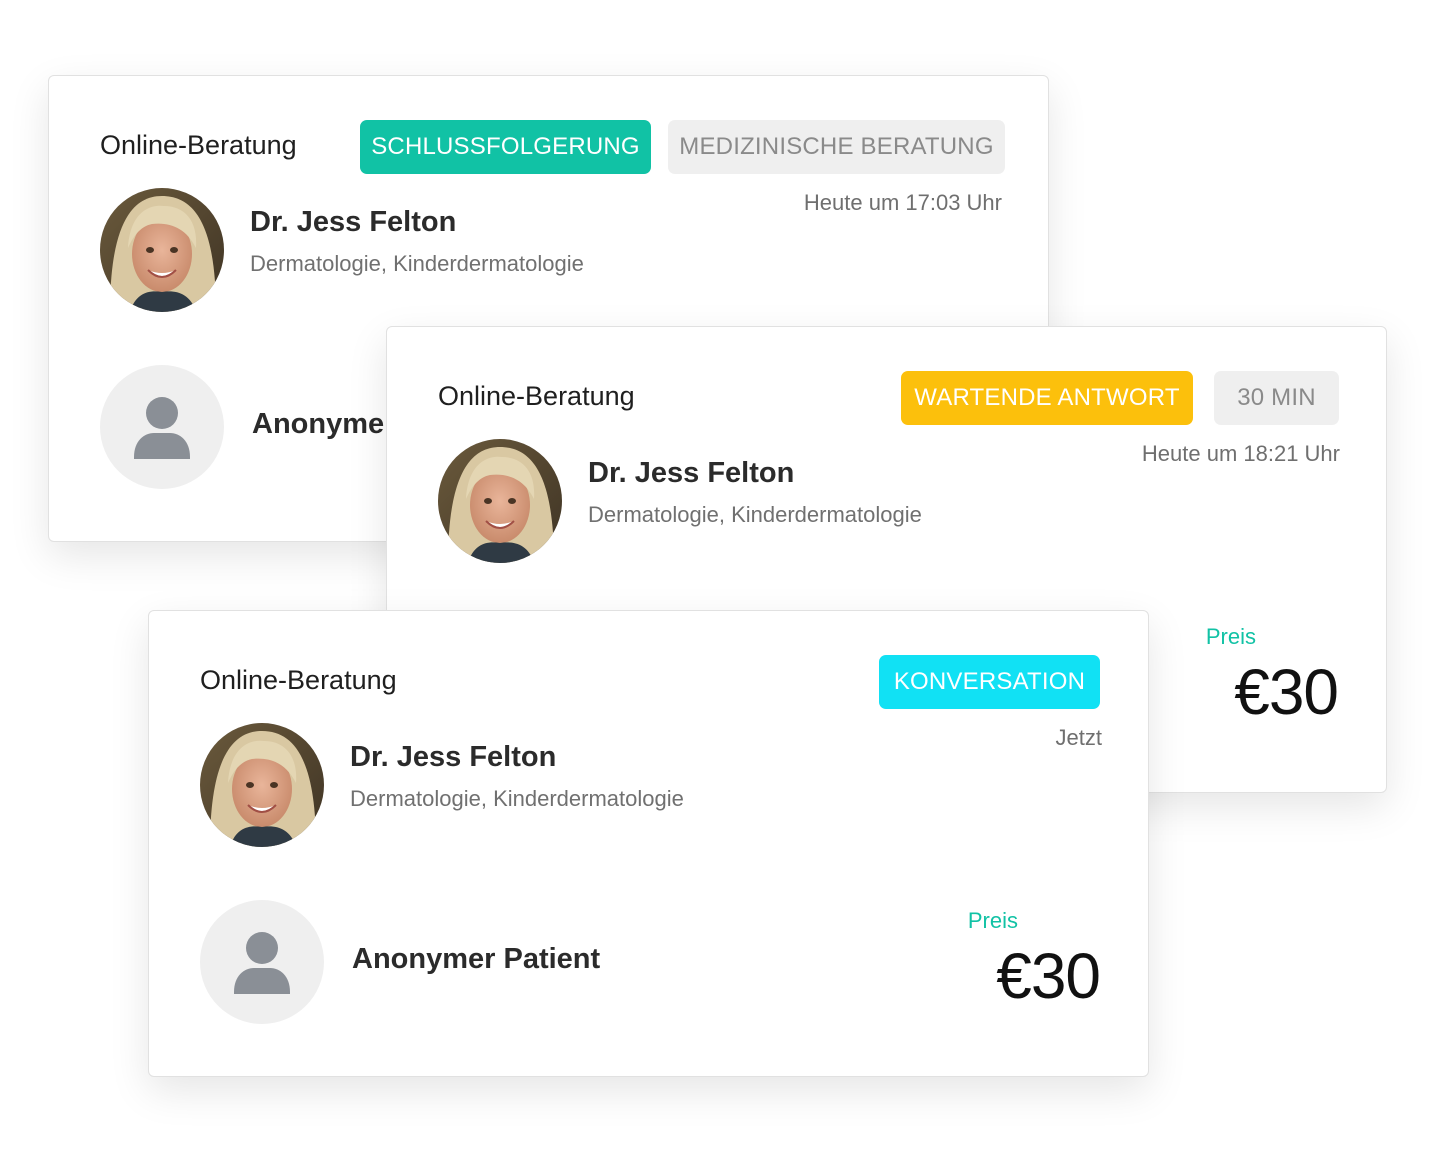 Image resolution: width=1437 pixels, height=1155 pixels. I want to click on type-badge-medical-consultation: MEDIZINISCHE BERATUNG, so click(836, 147).